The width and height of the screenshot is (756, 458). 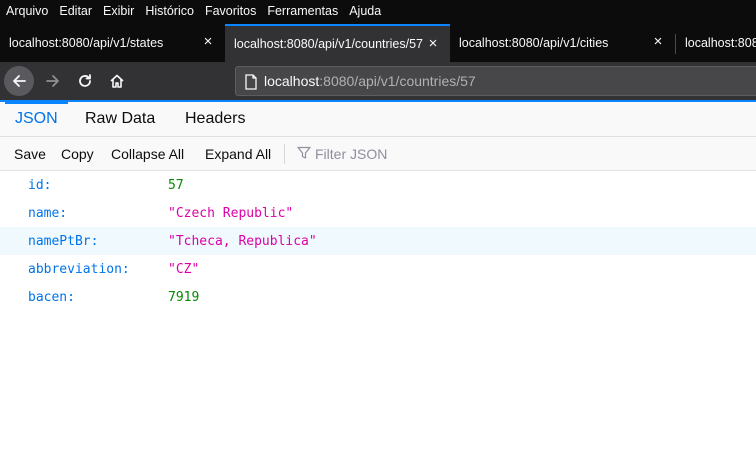 I want to click on arrow-left-icon, so click(x=19, y=81).